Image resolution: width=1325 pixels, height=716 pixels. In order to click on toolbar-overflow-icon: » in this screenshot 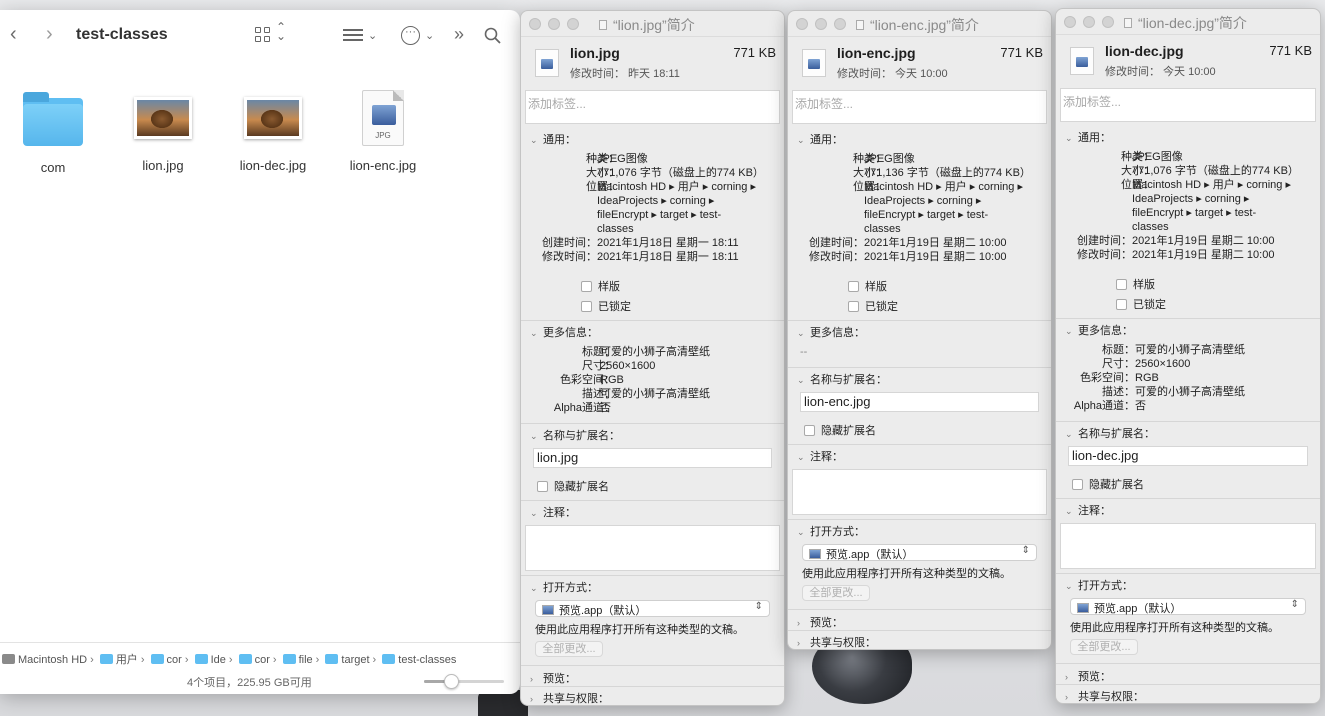, I will do `click(459, 34)`.